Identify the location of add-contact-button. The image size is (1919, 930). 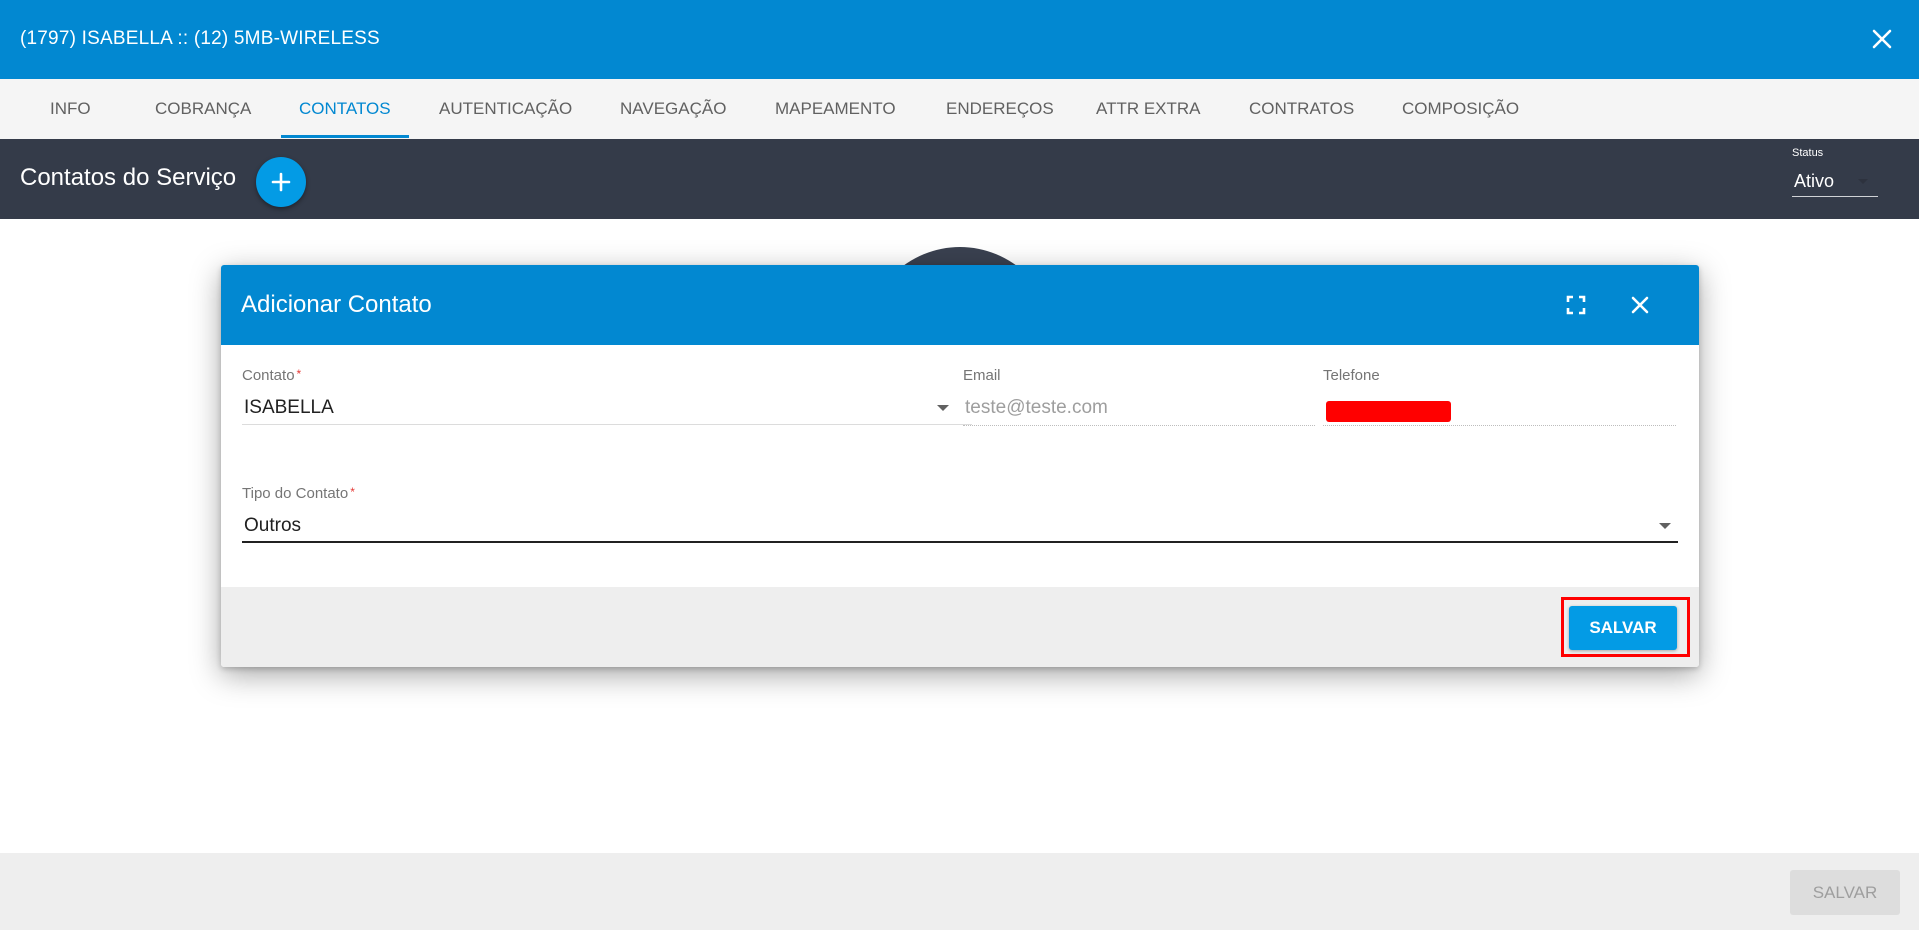
(281, 182).